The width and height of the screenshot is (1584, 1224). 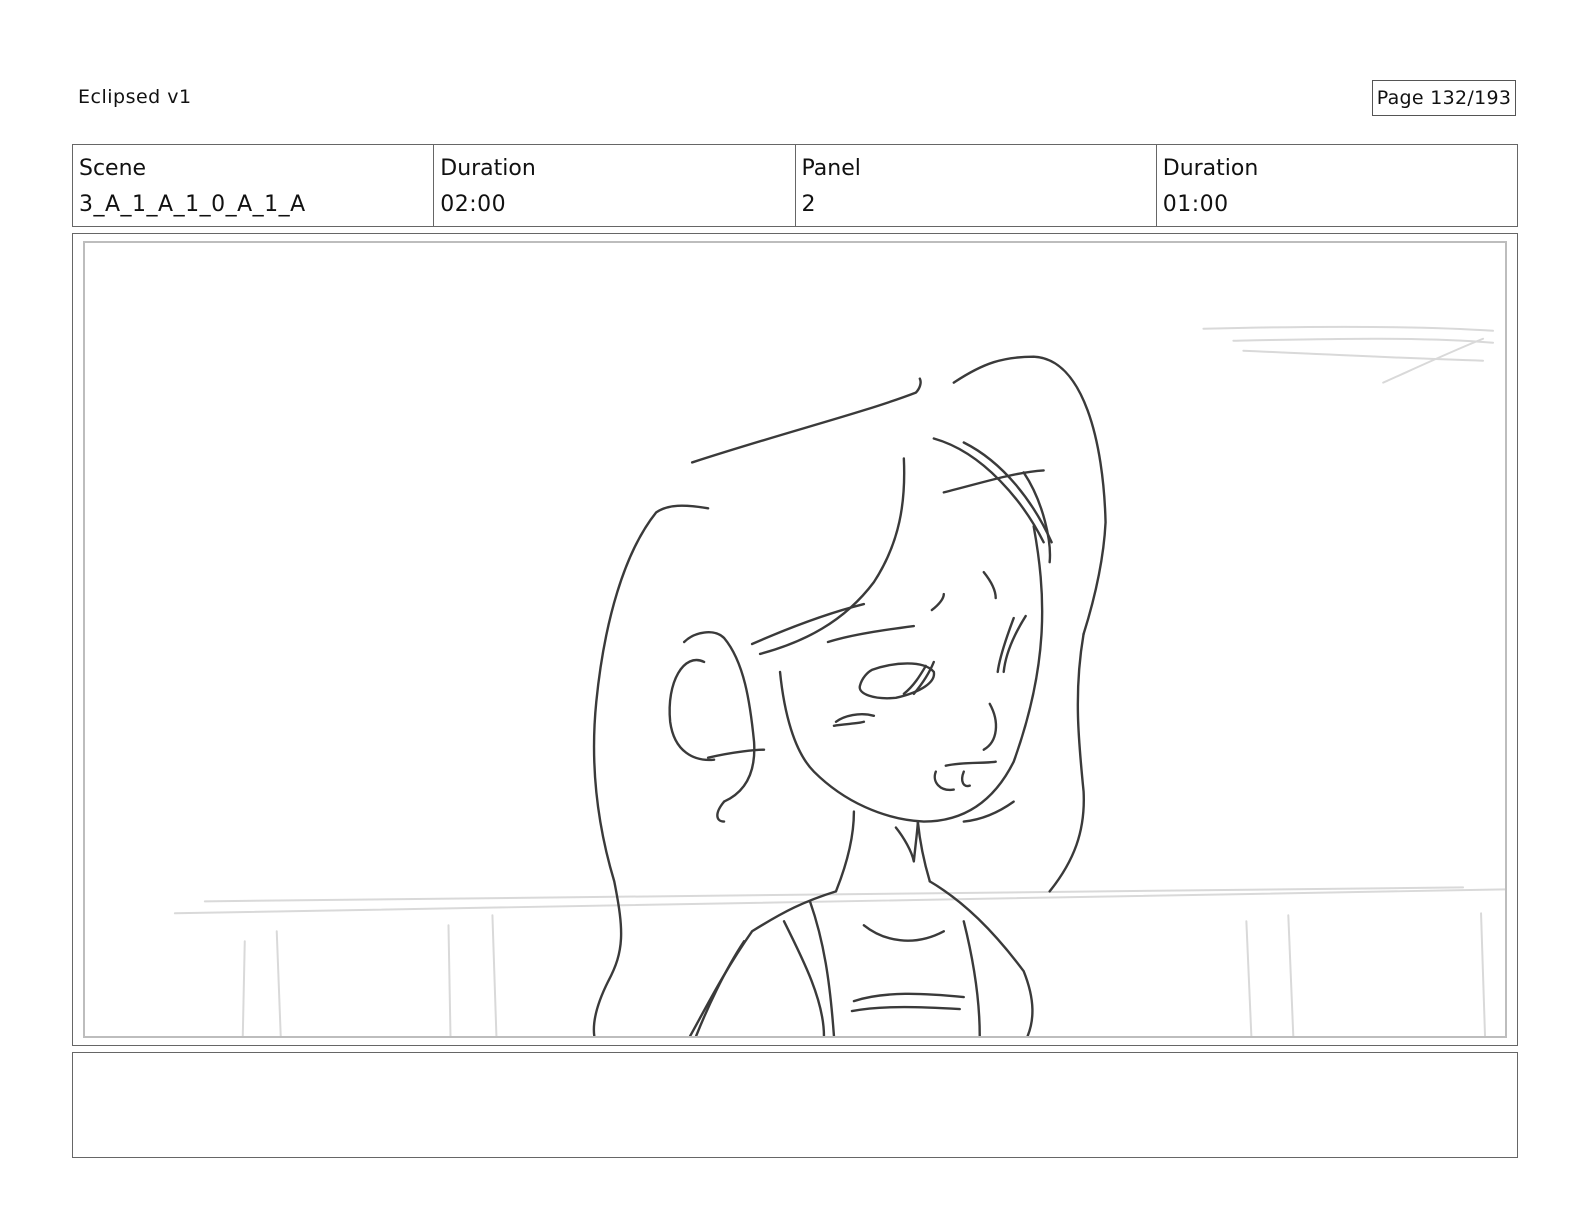 What do you see at coordinates (135, 97) in the screenshot?
I see `project-title: Eclipsed v1` at bounding box center [135, 97].